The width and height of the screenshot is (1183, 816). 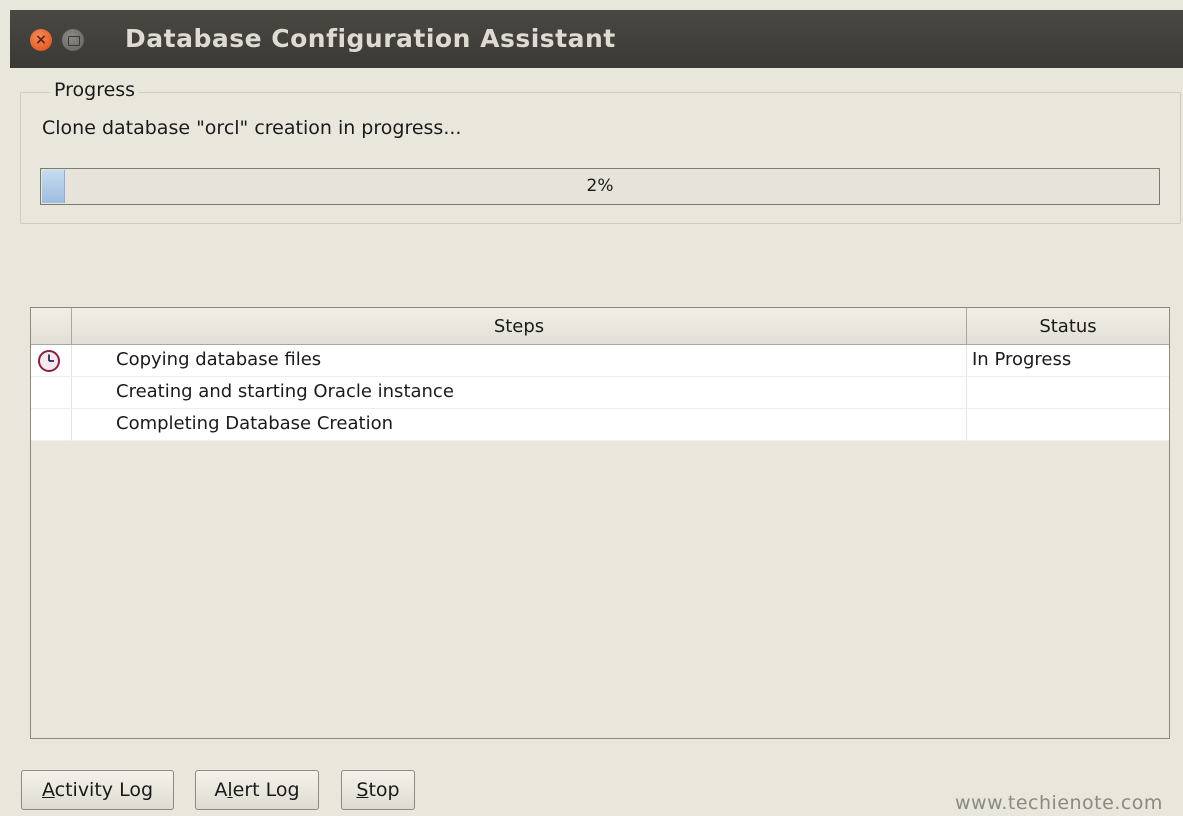 I want to click on table-row: Completing Database Creation, so click(x=600, y=425).